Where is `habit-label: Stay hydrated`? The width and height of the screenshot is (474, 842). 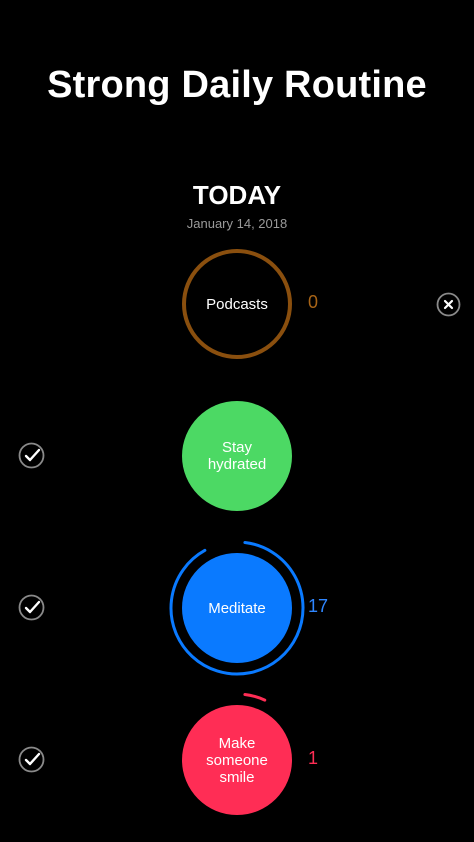
habit-label: Stay hydrated is located at coordinates (237, 456).